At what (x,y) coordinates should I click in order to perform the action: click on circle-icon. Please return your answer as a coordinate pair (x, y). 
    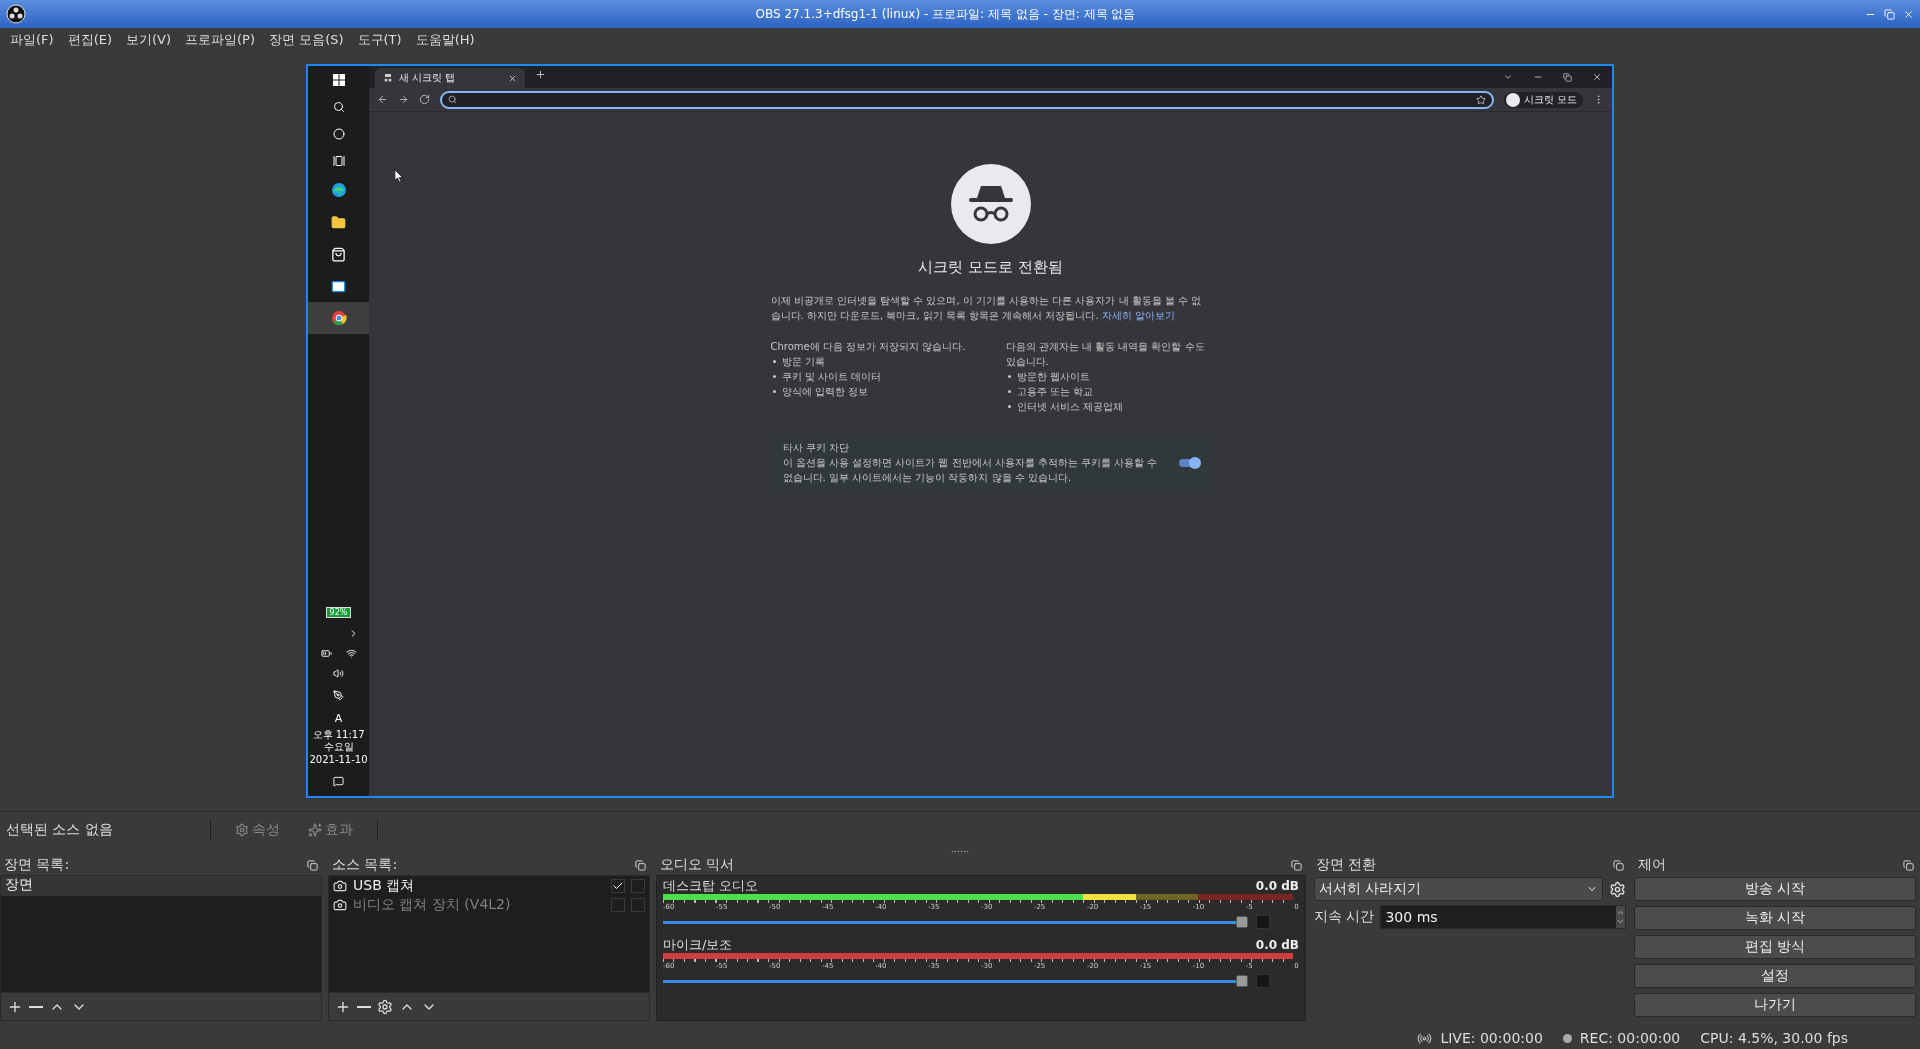
    Looking at the image, I should click on (338, 133).